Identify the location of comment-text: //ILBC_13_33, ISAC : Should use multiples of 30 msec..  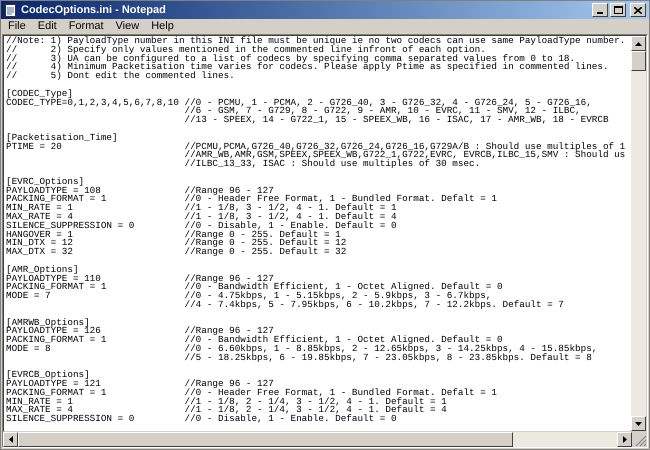
(332, 164).